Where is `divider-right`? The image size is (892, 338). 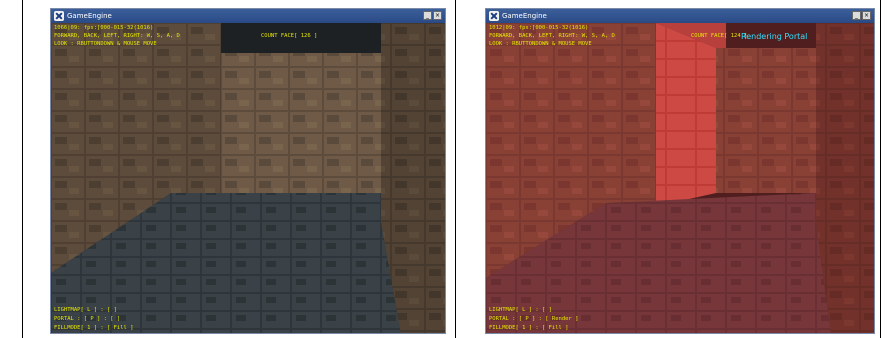 divider-right is located at coordinates (880, 169).